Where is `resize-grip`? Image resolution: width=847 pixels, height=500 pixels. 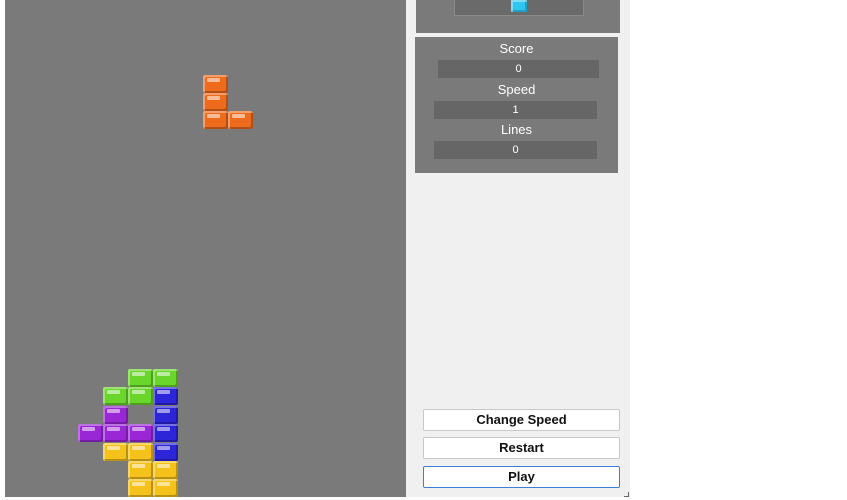
resize-grip is located at coordinates (626, 494).